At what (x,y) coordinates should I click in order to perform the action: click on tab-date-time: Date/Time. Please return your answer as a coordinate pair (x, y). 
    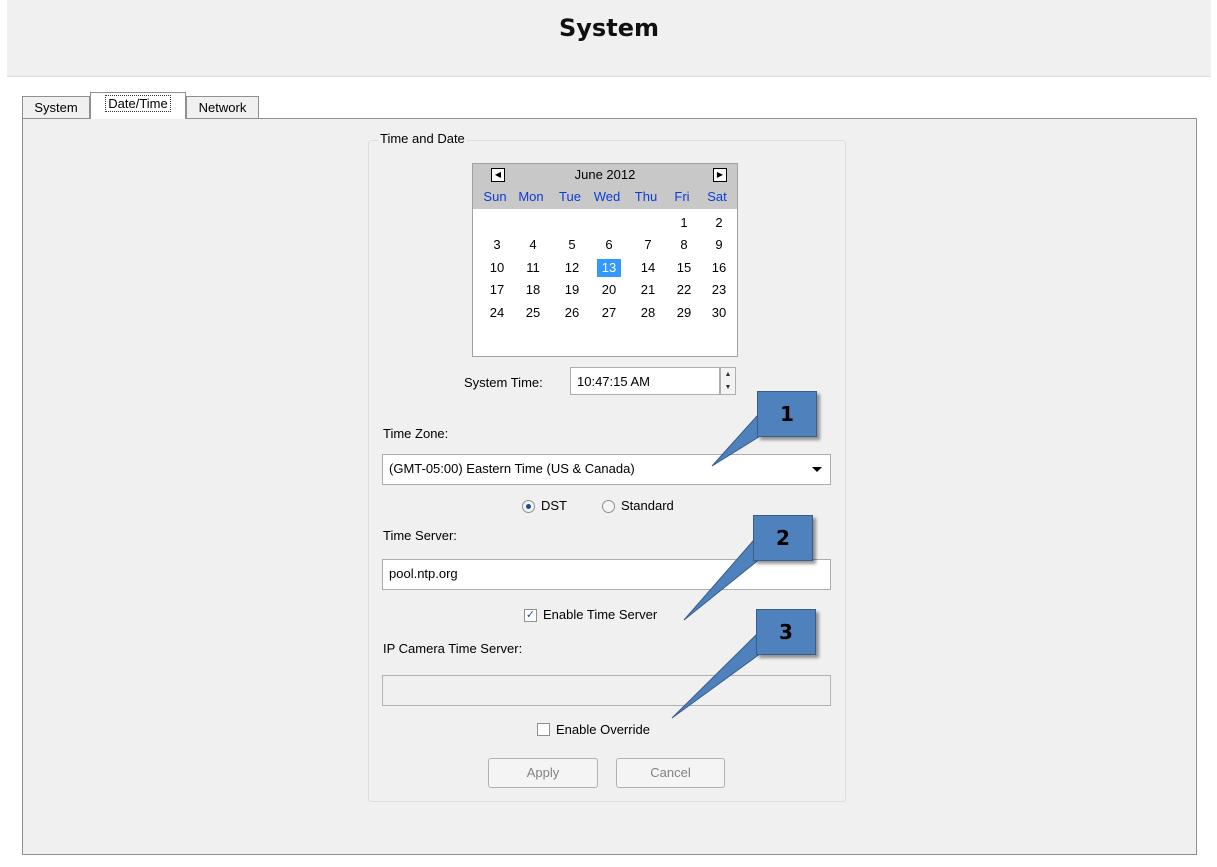
    Looking at the image, I should click on (138, 105).